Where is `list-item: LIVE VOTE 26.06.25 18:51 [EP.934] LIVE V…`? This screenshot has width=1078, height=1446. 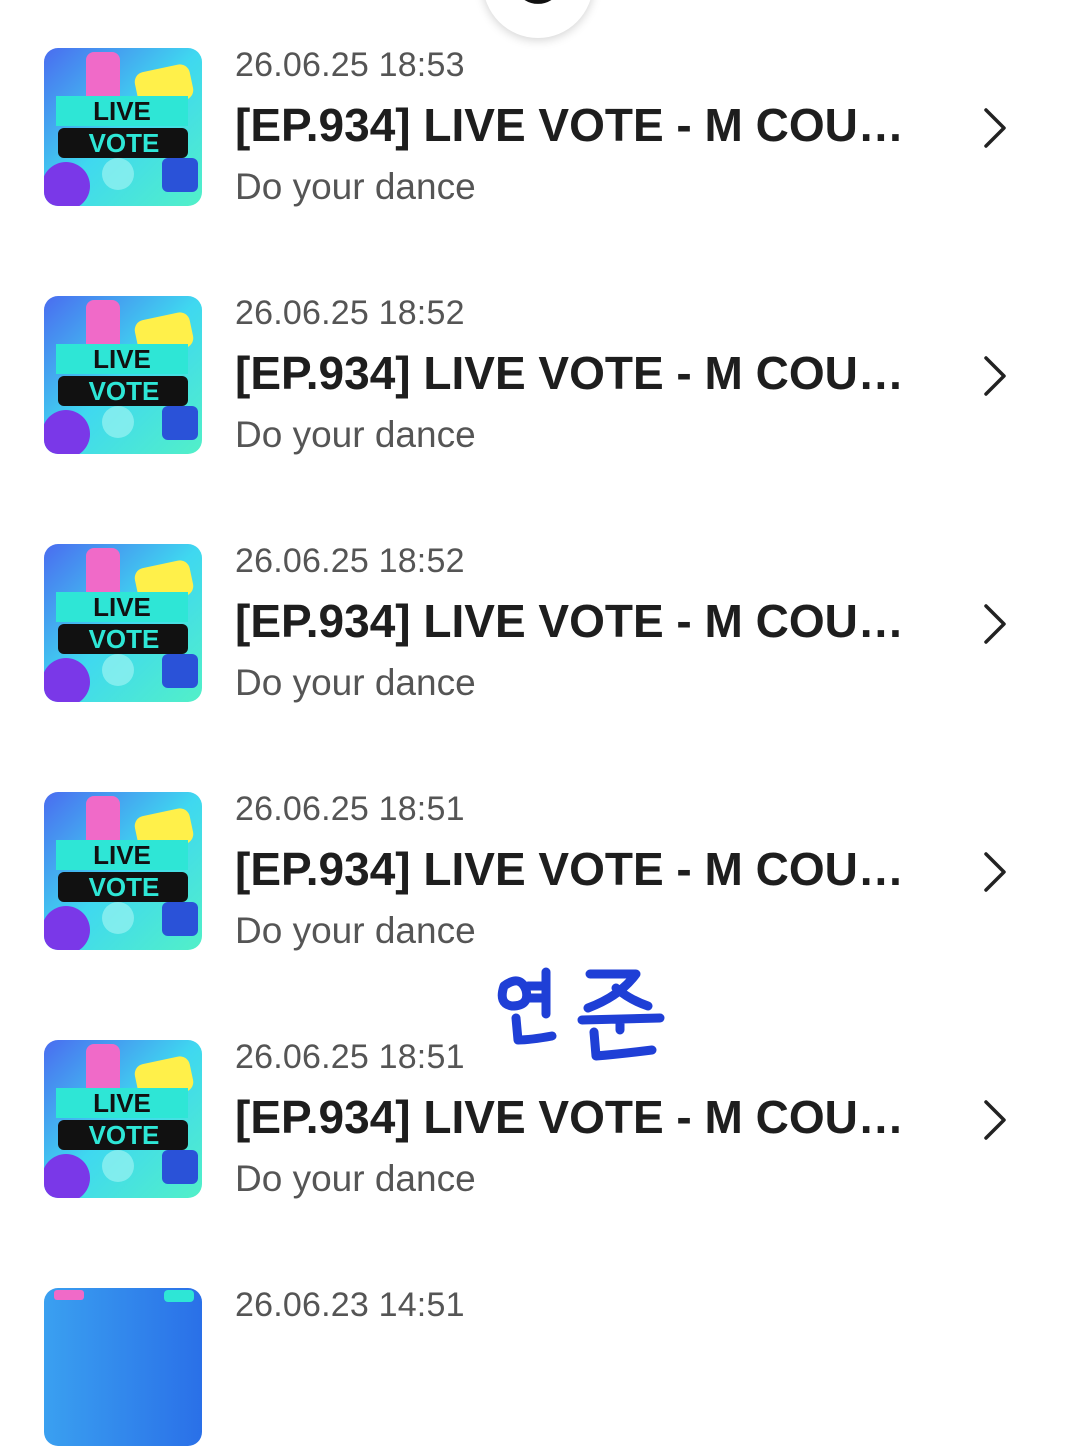
list-item: LIVE VOTE 26.06.25 18:51 [EP.934] LIVE V… is located at coordinates (539, 847).